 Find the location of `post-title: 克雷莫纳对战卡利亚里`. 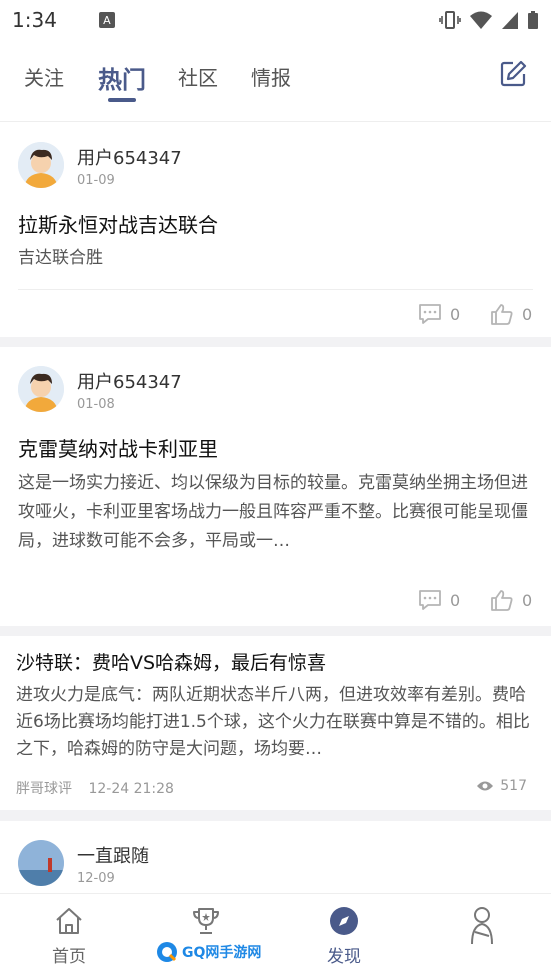

post-title: 克雷莫纳对战卡利亚里 is located at coordinates (118, 447).